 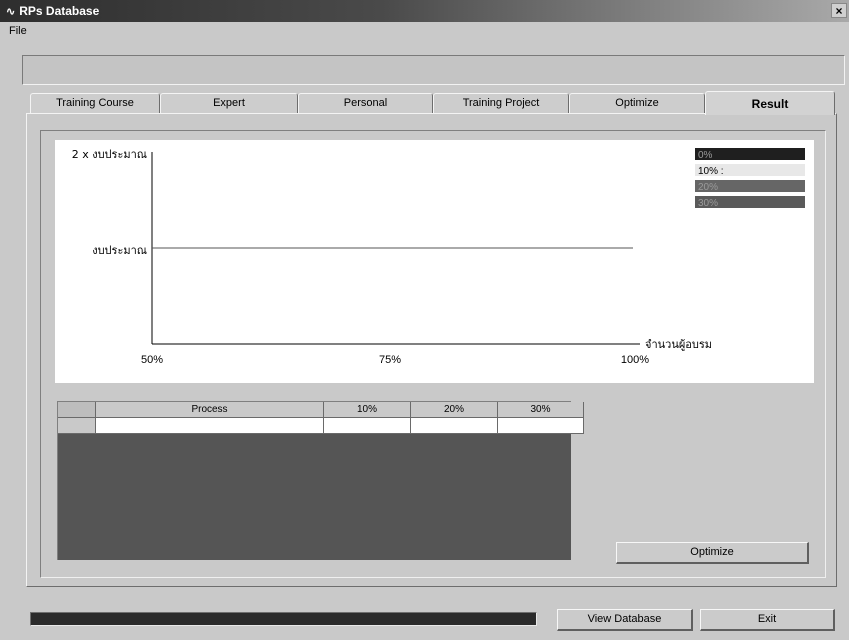 I want to click on value-20-cell, so click(x=454, y=426).